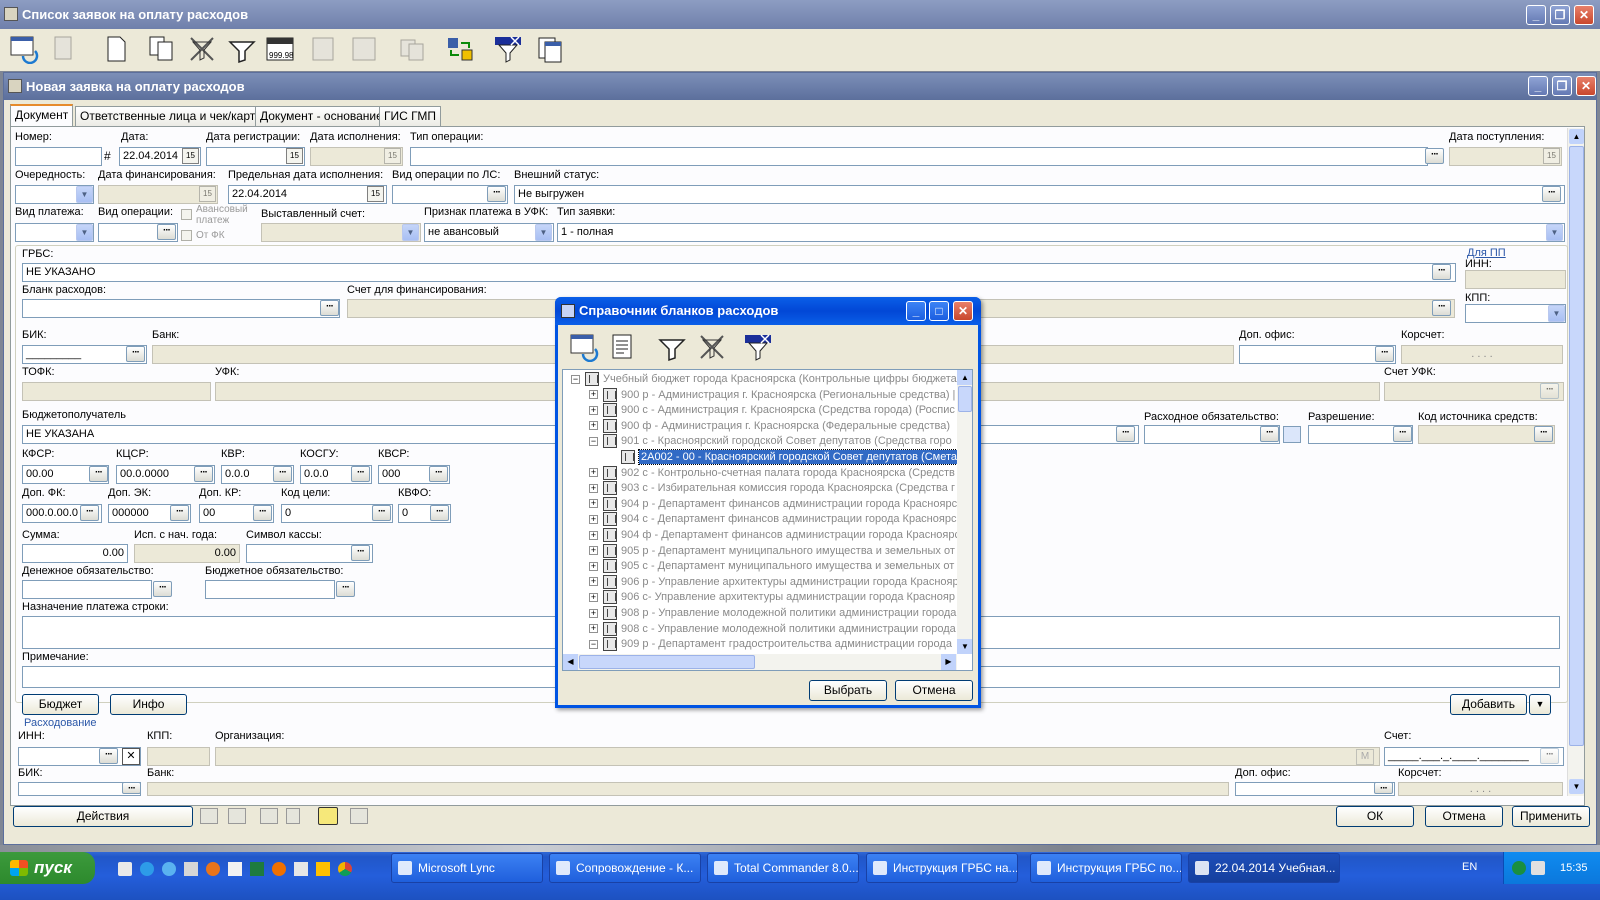 This screenshot has width=1600, height=900. Describe the element at coordinates (1125, 434) in the screenshot. I see `bp-dots-button: ···` at that location.